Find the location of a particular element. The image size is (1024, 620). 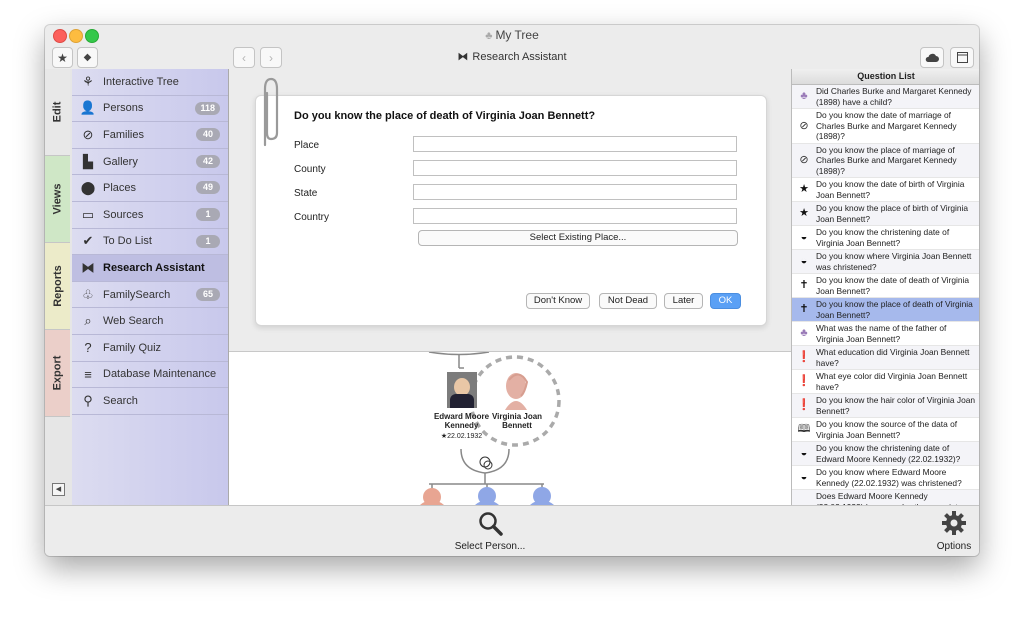

toolbar: ★ ◆ ‹ › ⧓ Research Assistant is located at coordinates (512, 57).